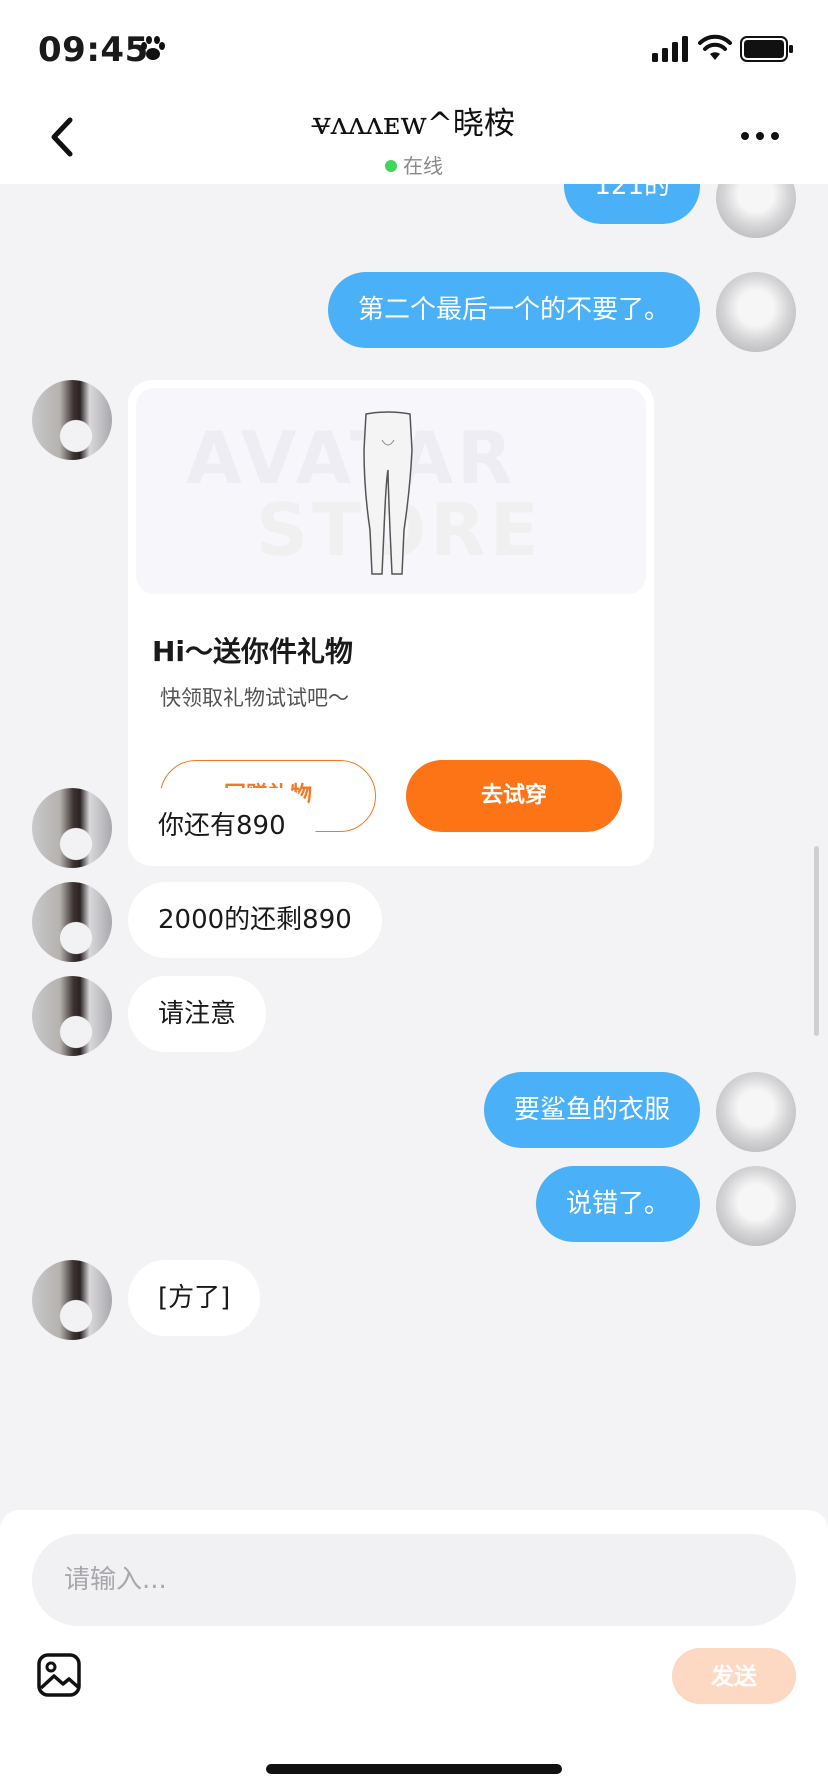 This screenshot has width=828, height=1792. What do you see at coordinates (514, 796) in the screenshot?
I see `try-on-button: 去试穿` at bounding box center [514, 796].